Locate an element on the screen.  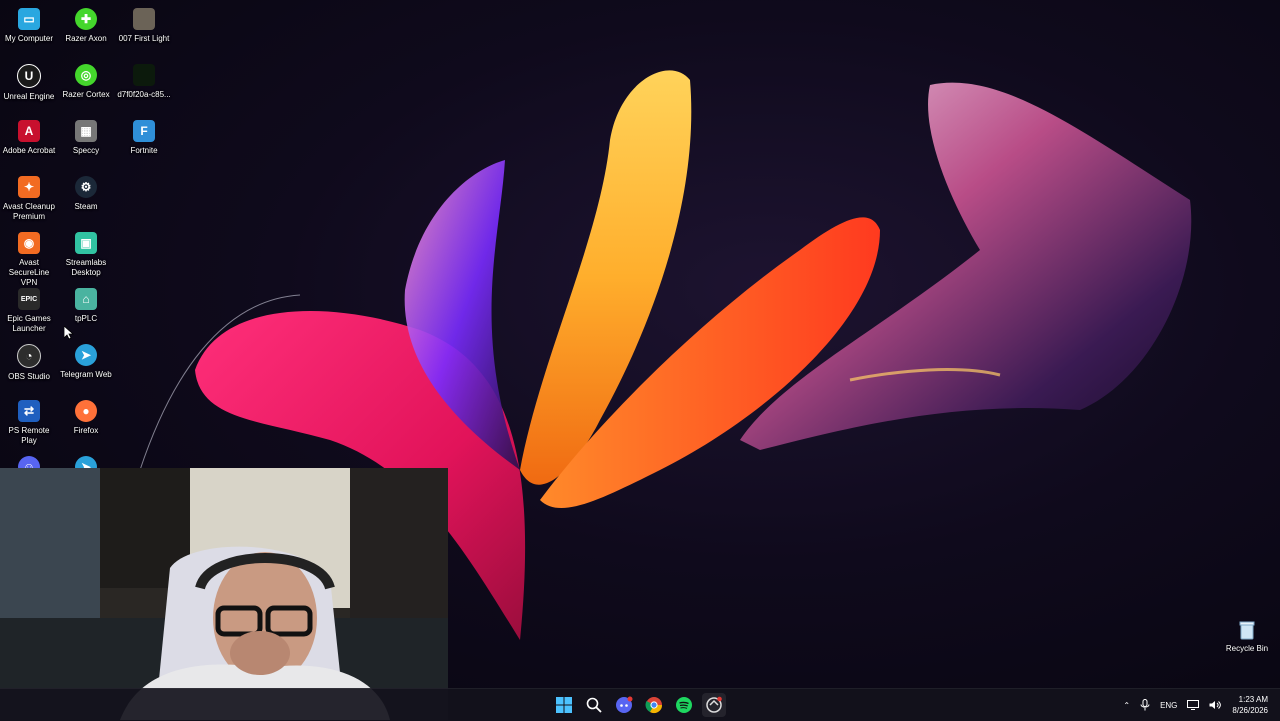
volume-icon is located at coordinates (1215, 705).